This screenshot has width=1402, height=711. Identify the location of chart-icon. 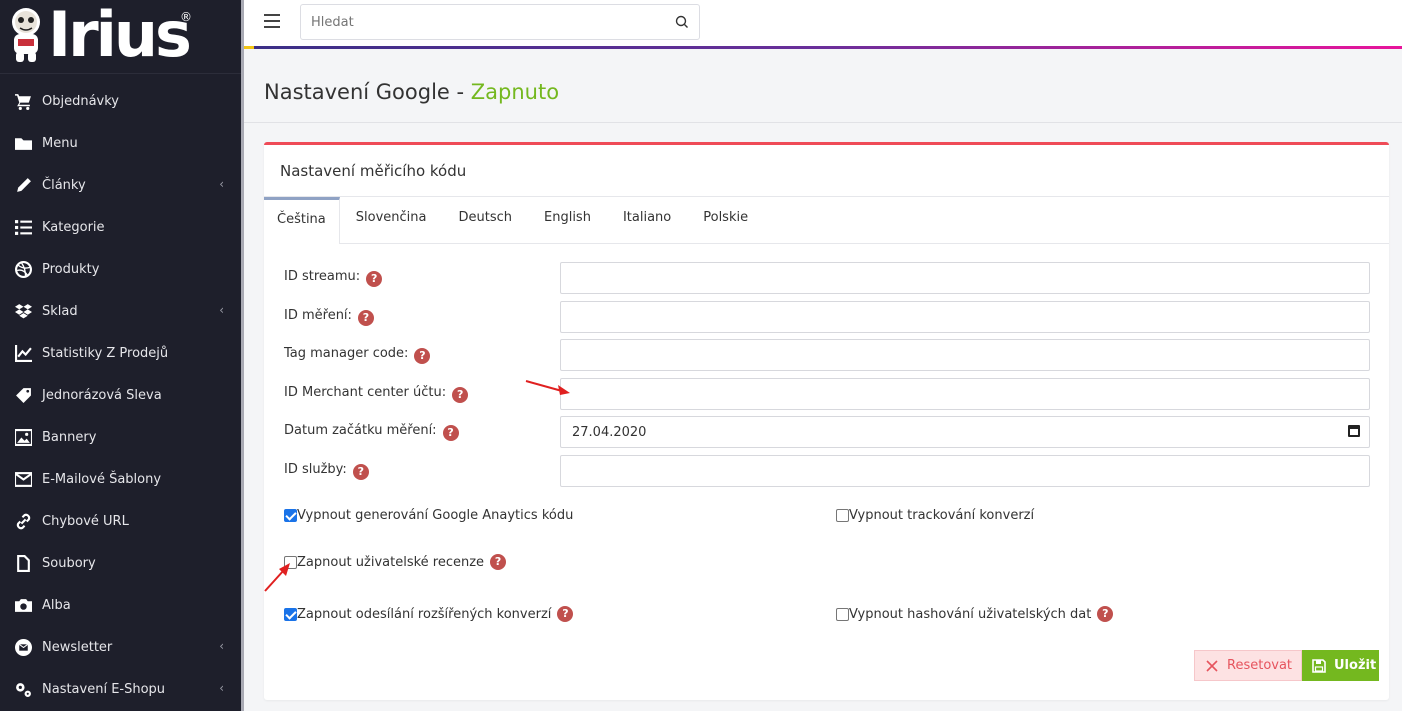
(23, 353).